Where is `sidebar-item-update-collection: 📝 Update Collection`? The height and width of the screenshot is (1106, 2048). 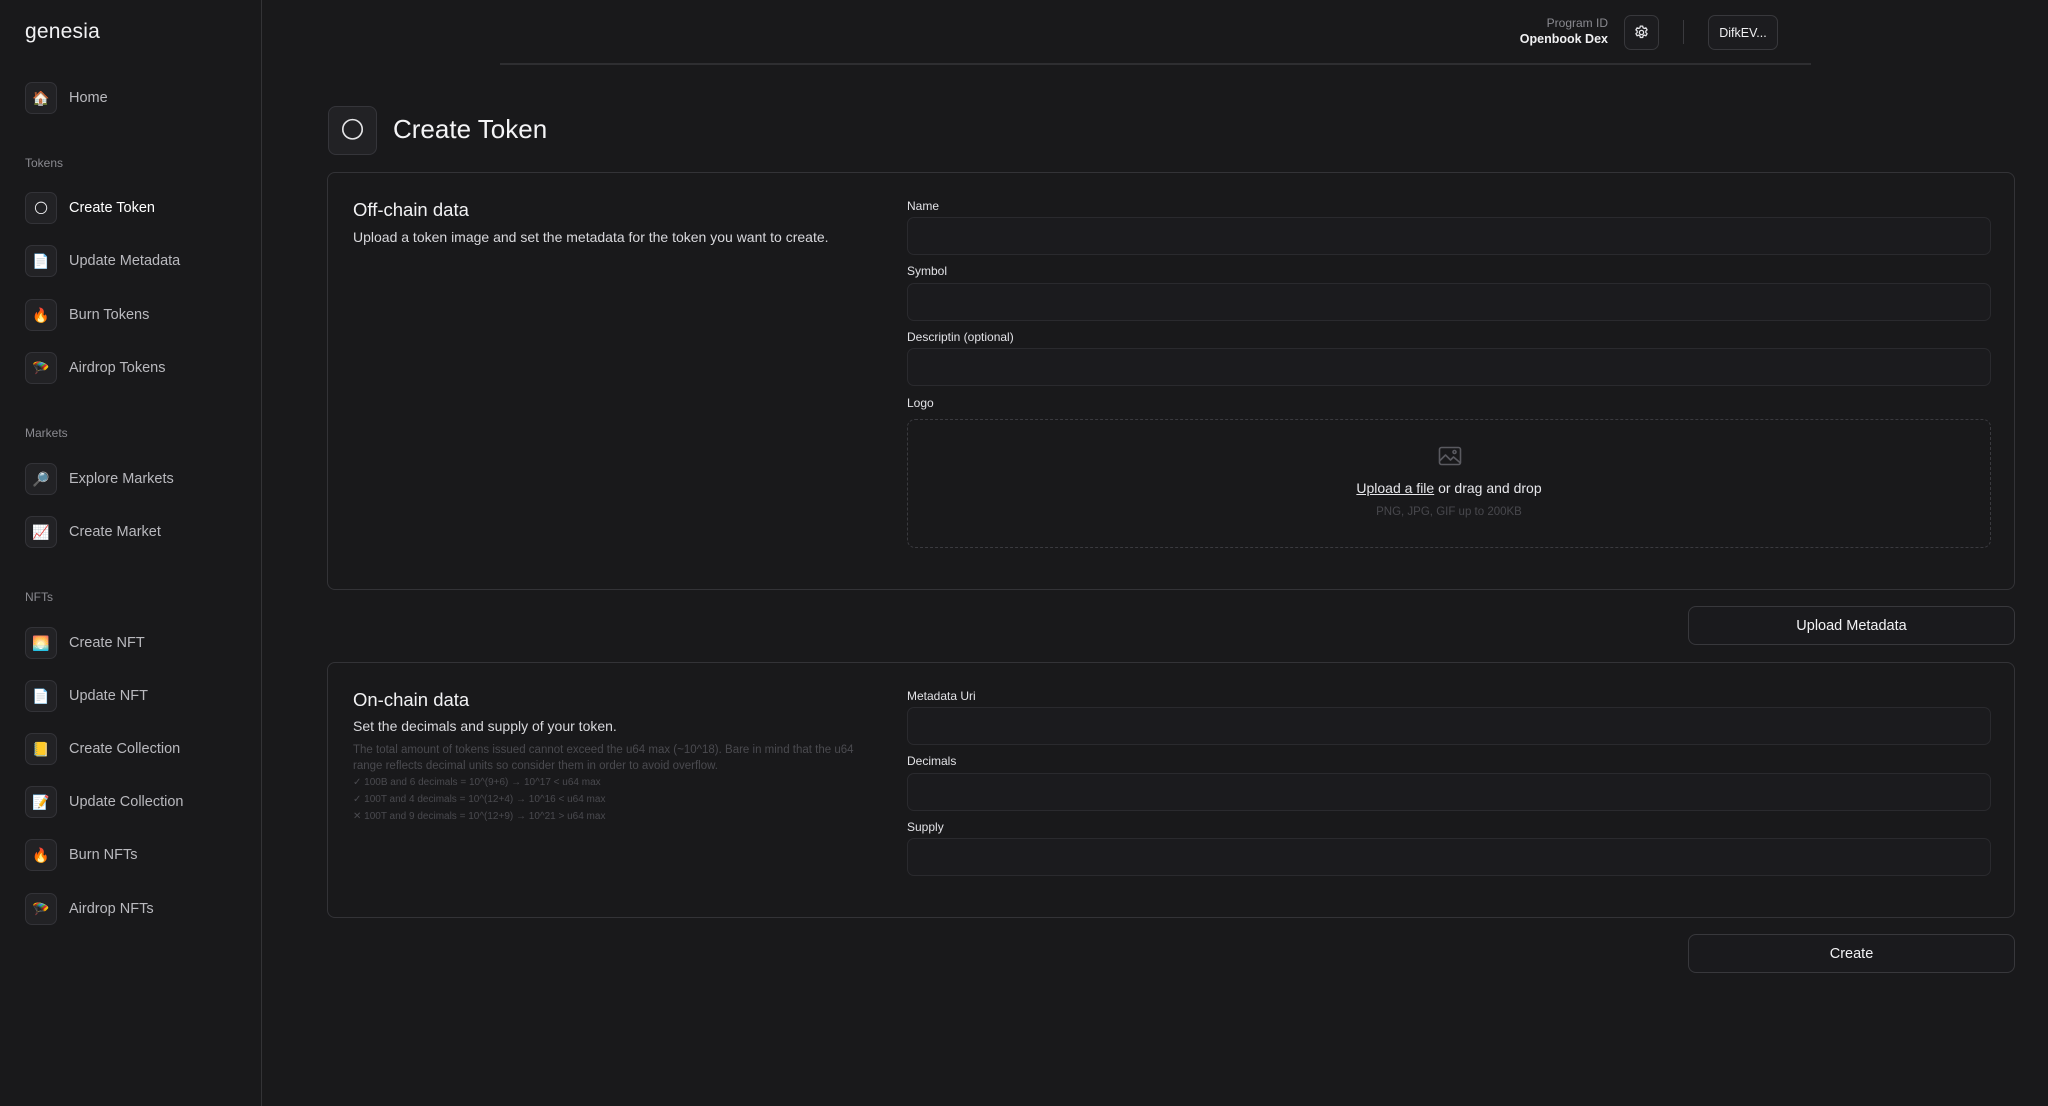
sidebar-item-update-collection: 📝 Update Collection is located at coordinates (104, 802).